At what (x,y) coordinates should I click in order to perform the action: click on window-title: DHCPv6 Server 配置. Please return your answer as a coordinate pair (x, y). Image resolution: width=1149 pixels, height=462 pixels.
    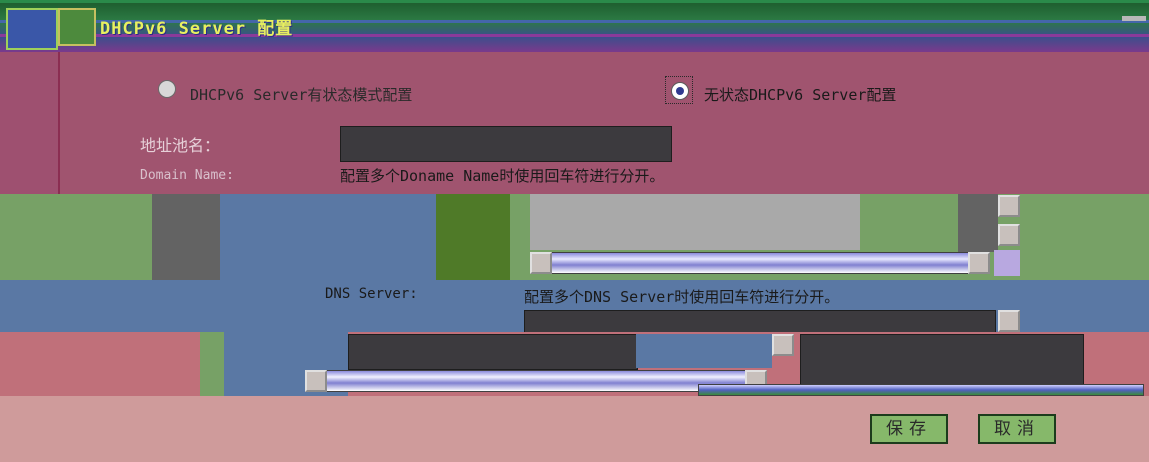
    Looking at the image, I should click on (197, 29).